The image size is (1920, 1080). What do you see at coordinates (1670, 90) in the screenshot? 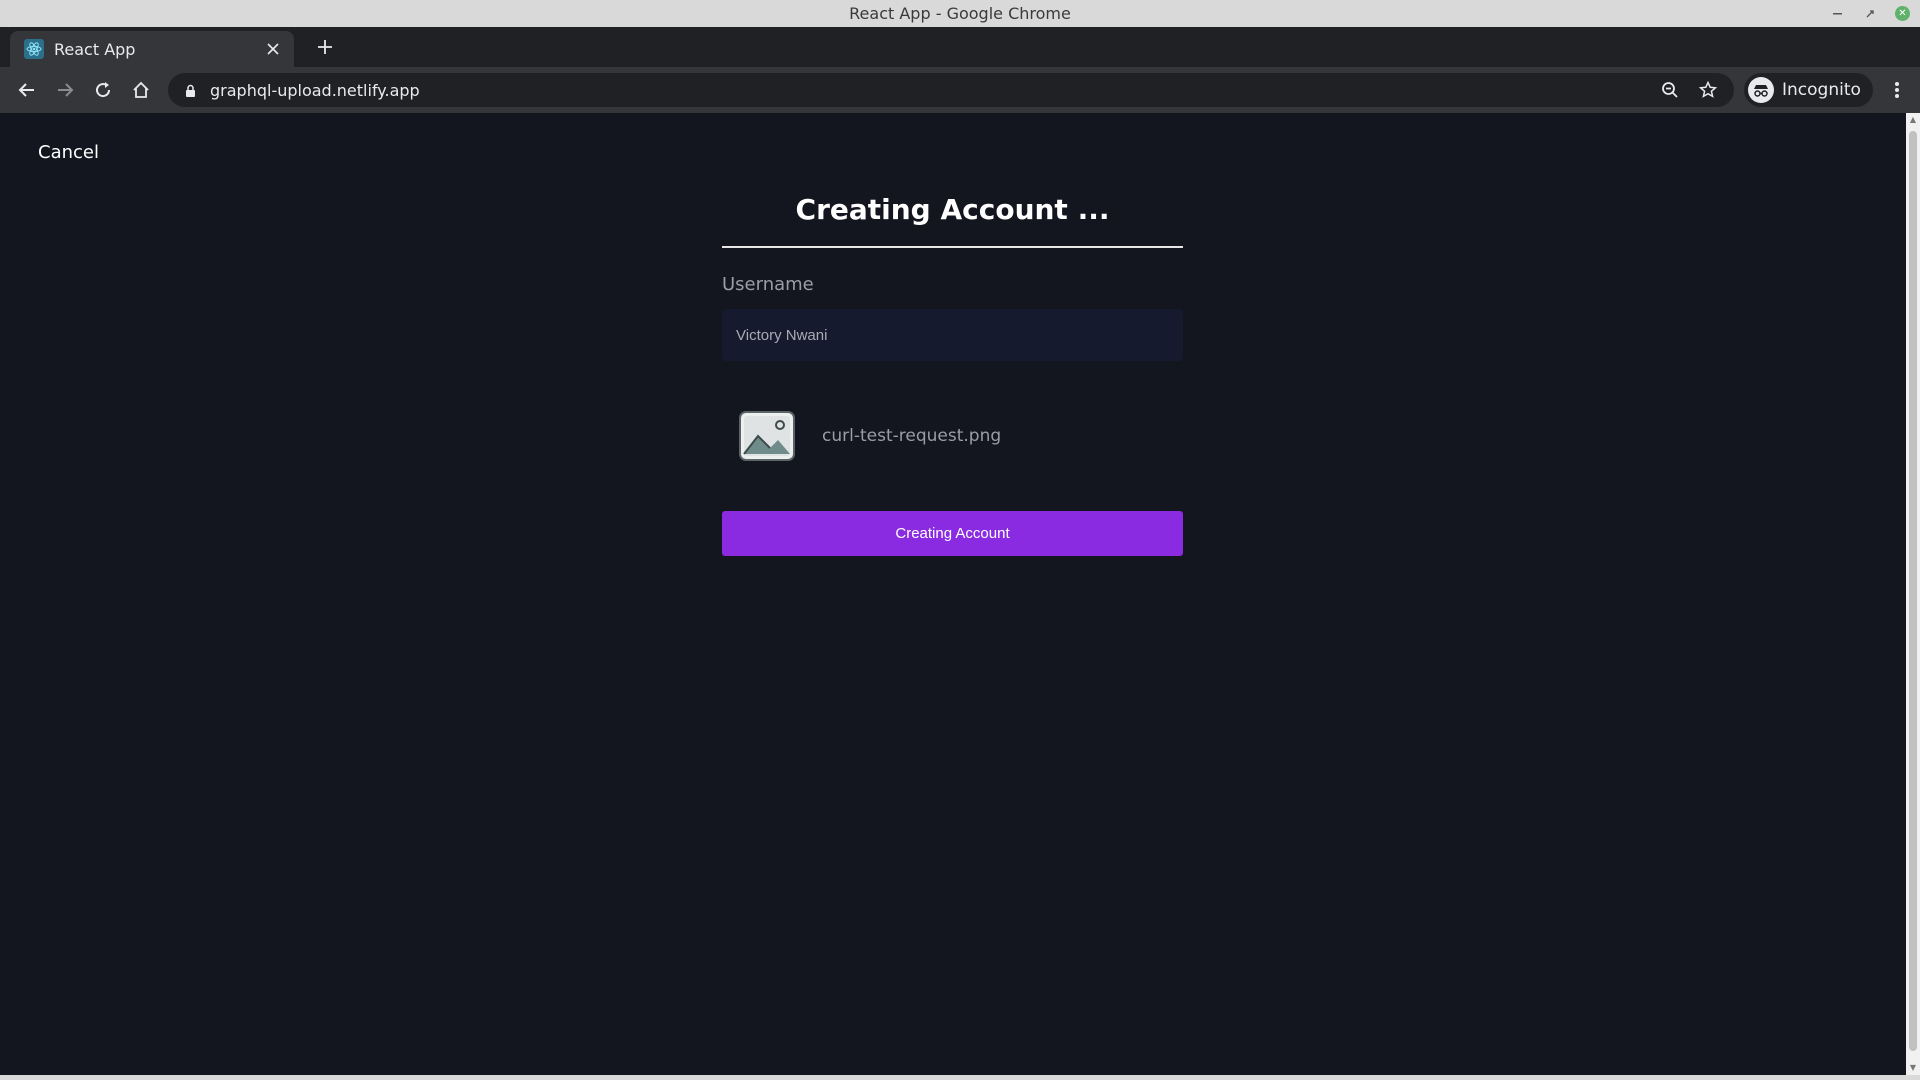
I see `zoom-icon` at bounding box center [1670, 90].